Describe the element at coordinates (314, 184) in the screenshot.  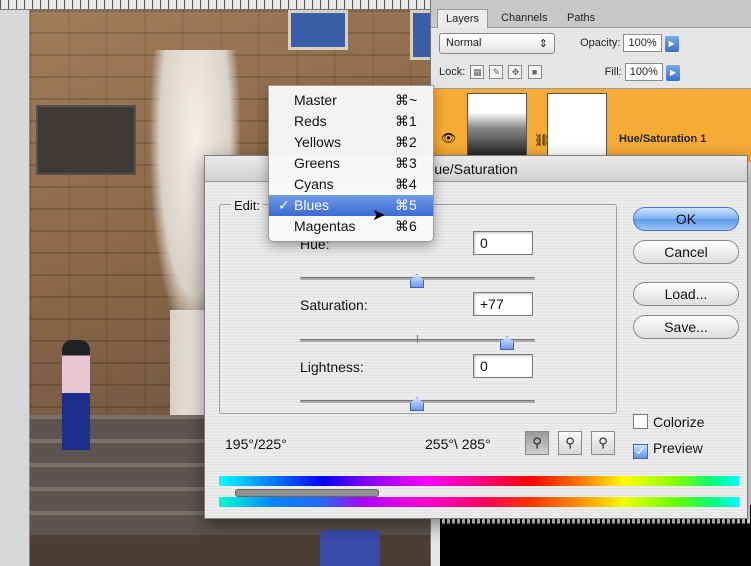
I see `menu-item-label: Cyans` at that location.